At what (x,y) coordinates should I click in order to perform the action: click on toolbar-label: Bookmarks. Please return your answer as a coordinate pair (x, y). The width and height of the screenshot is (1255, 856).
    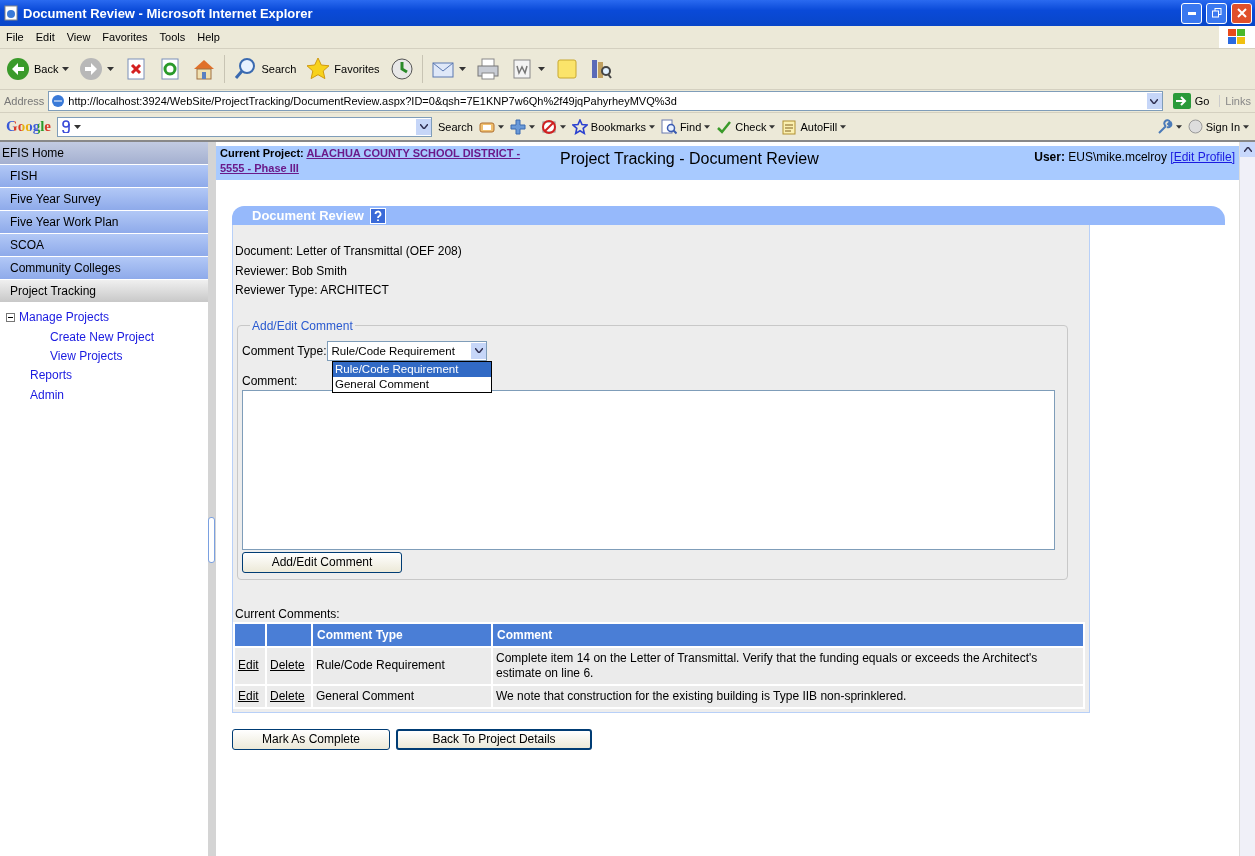
    Looking at the image, I should click on (618, 126).